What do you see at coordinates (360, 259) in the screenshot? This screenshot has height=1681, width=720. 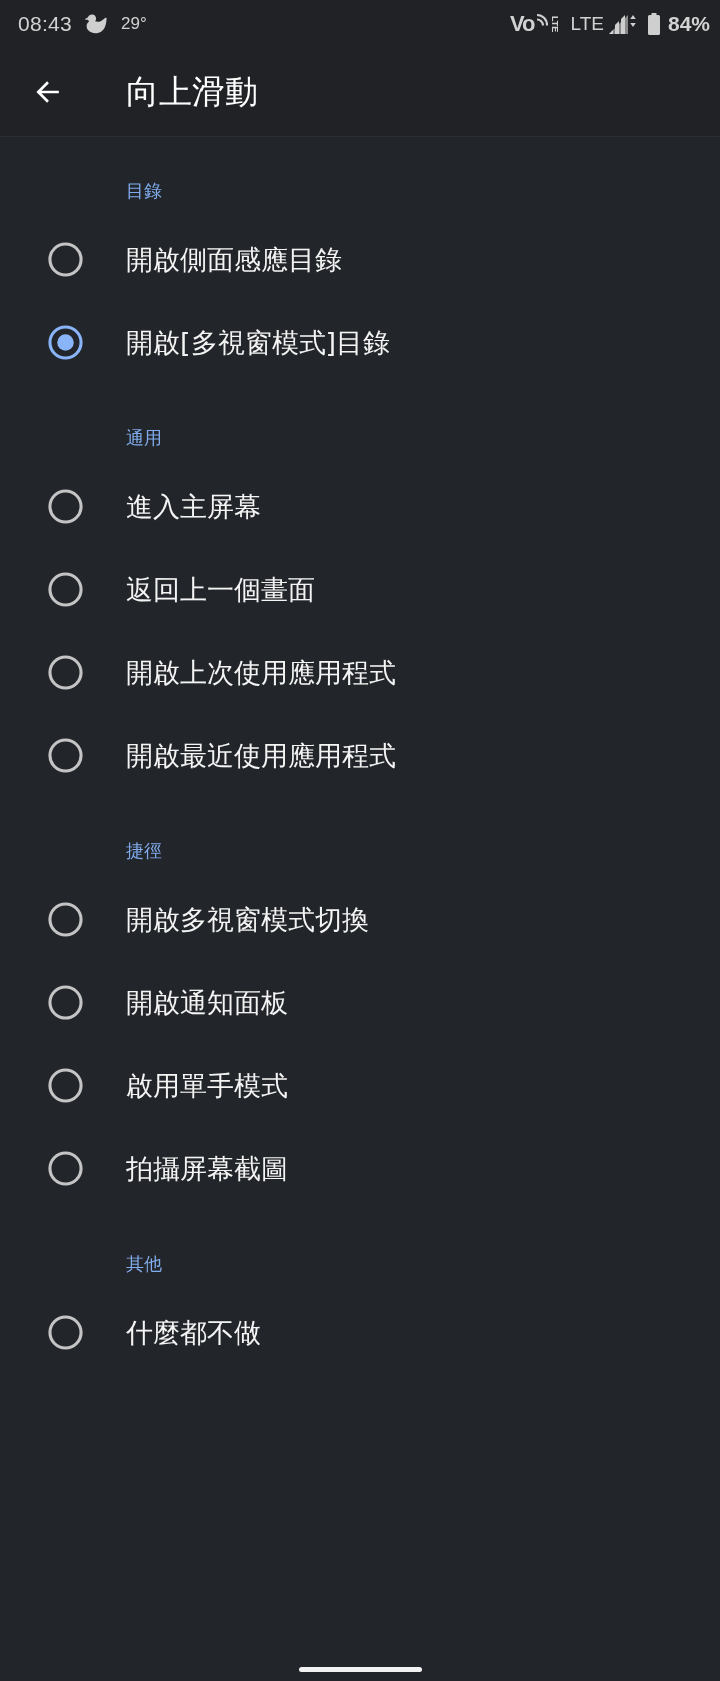 I see `radio-option: 開啟側面感應目錄` at bounding box center [360, 259].